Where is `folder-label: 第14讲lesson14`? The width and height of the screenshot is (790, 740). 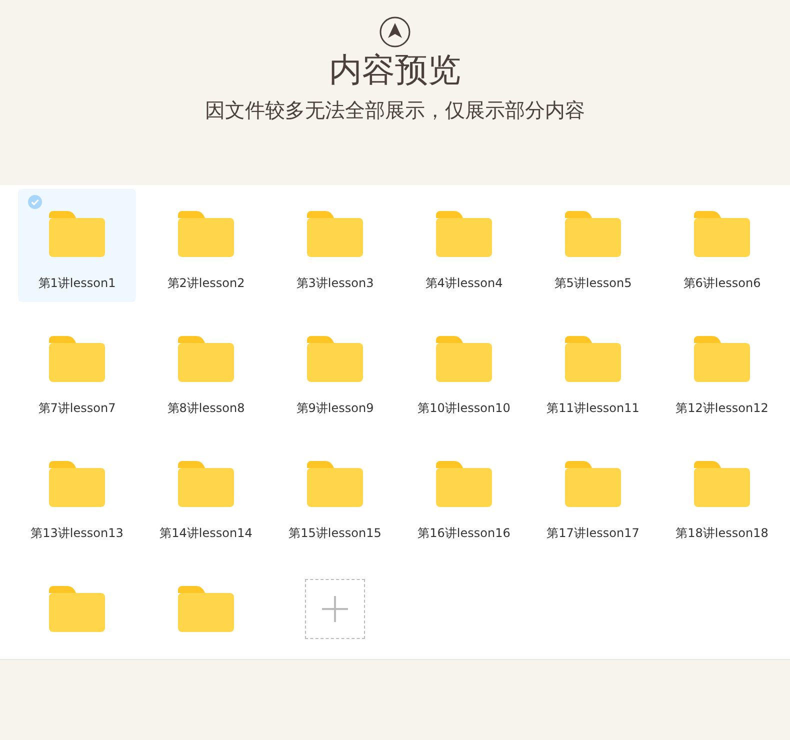
folder-label: 第14讲lesson14 is located at coordinates (206, 533).